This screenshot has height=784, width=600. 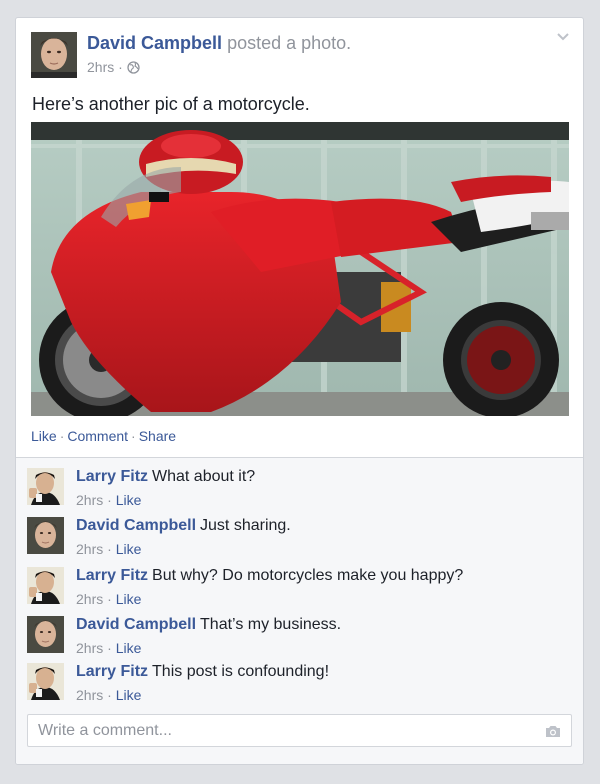 What do you see at coordinates (245, 525) in the screenshot?
I see `comment-text: Just sharing.` at bounding box center [245, 525].